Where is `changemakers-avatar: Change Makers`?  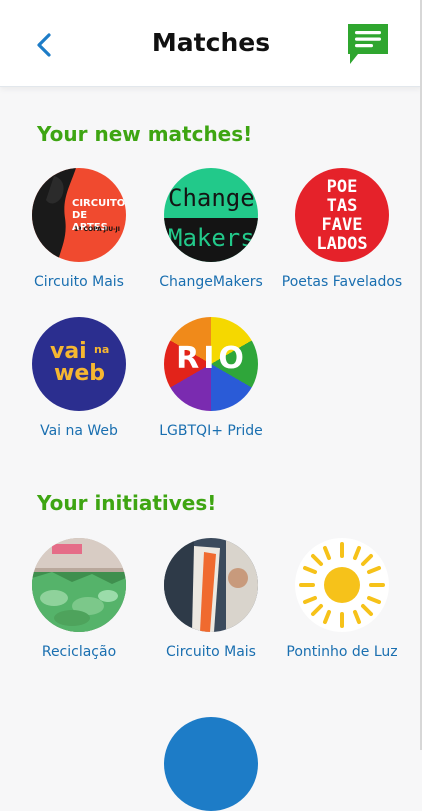
changemakers-avatar: Change Makers is located at coordinates (211, 215).